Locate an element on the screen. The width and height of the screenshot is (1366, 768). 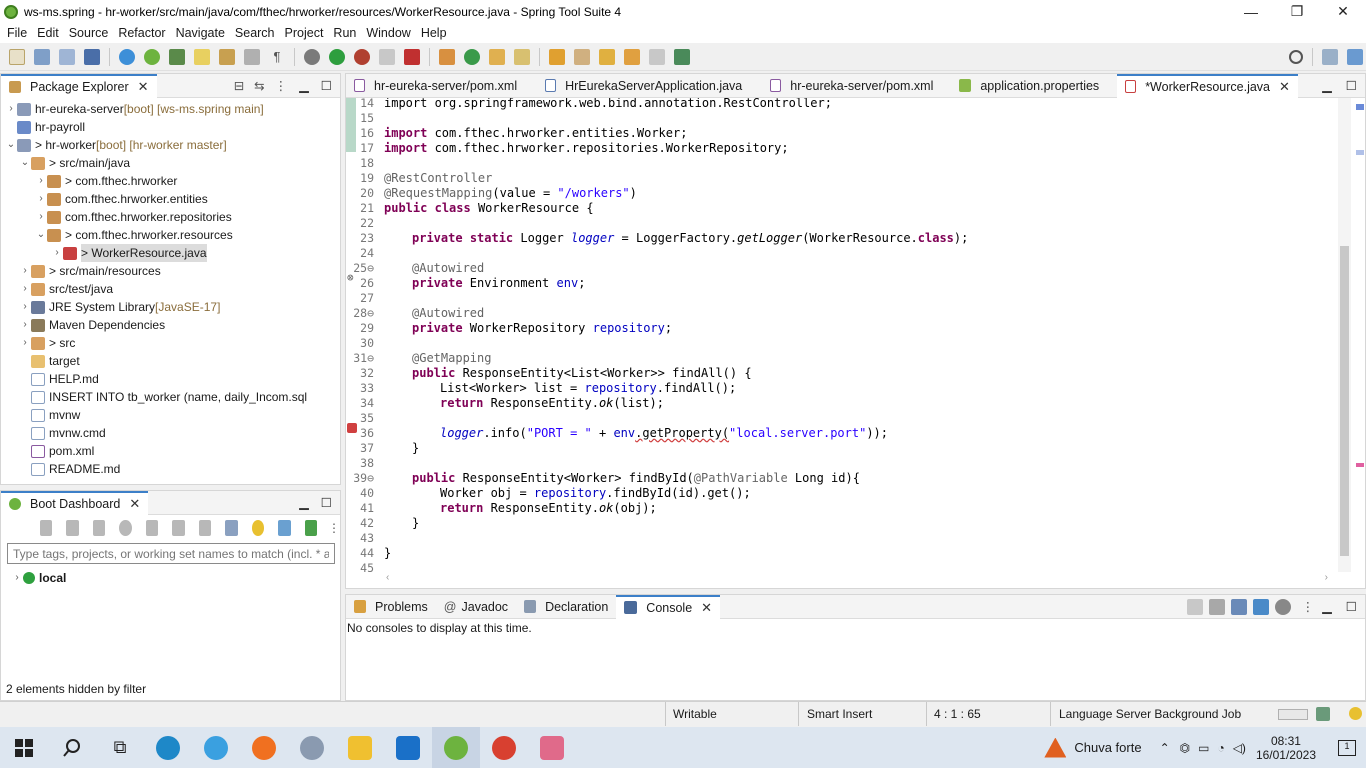
settings-icon is located at coordinates (1282, 606).